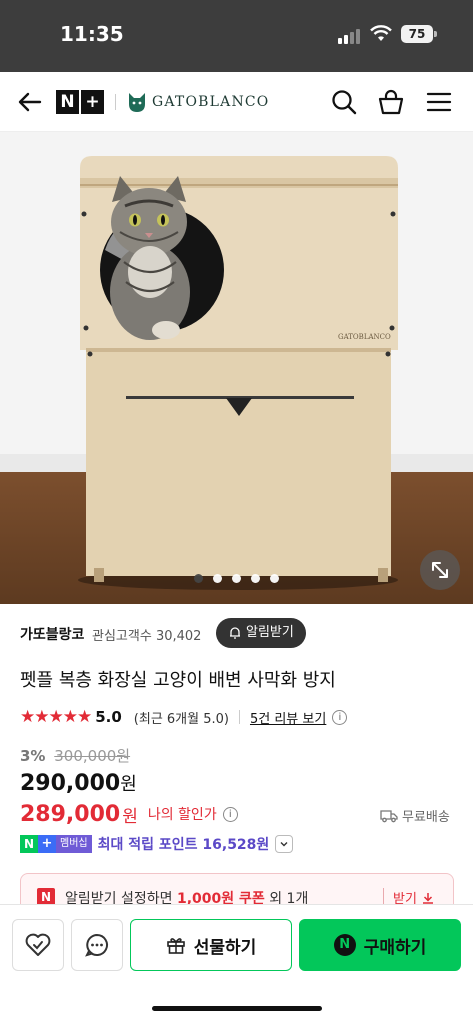  I want to click on naver-pay-n-icon: N, so click(344, 945).